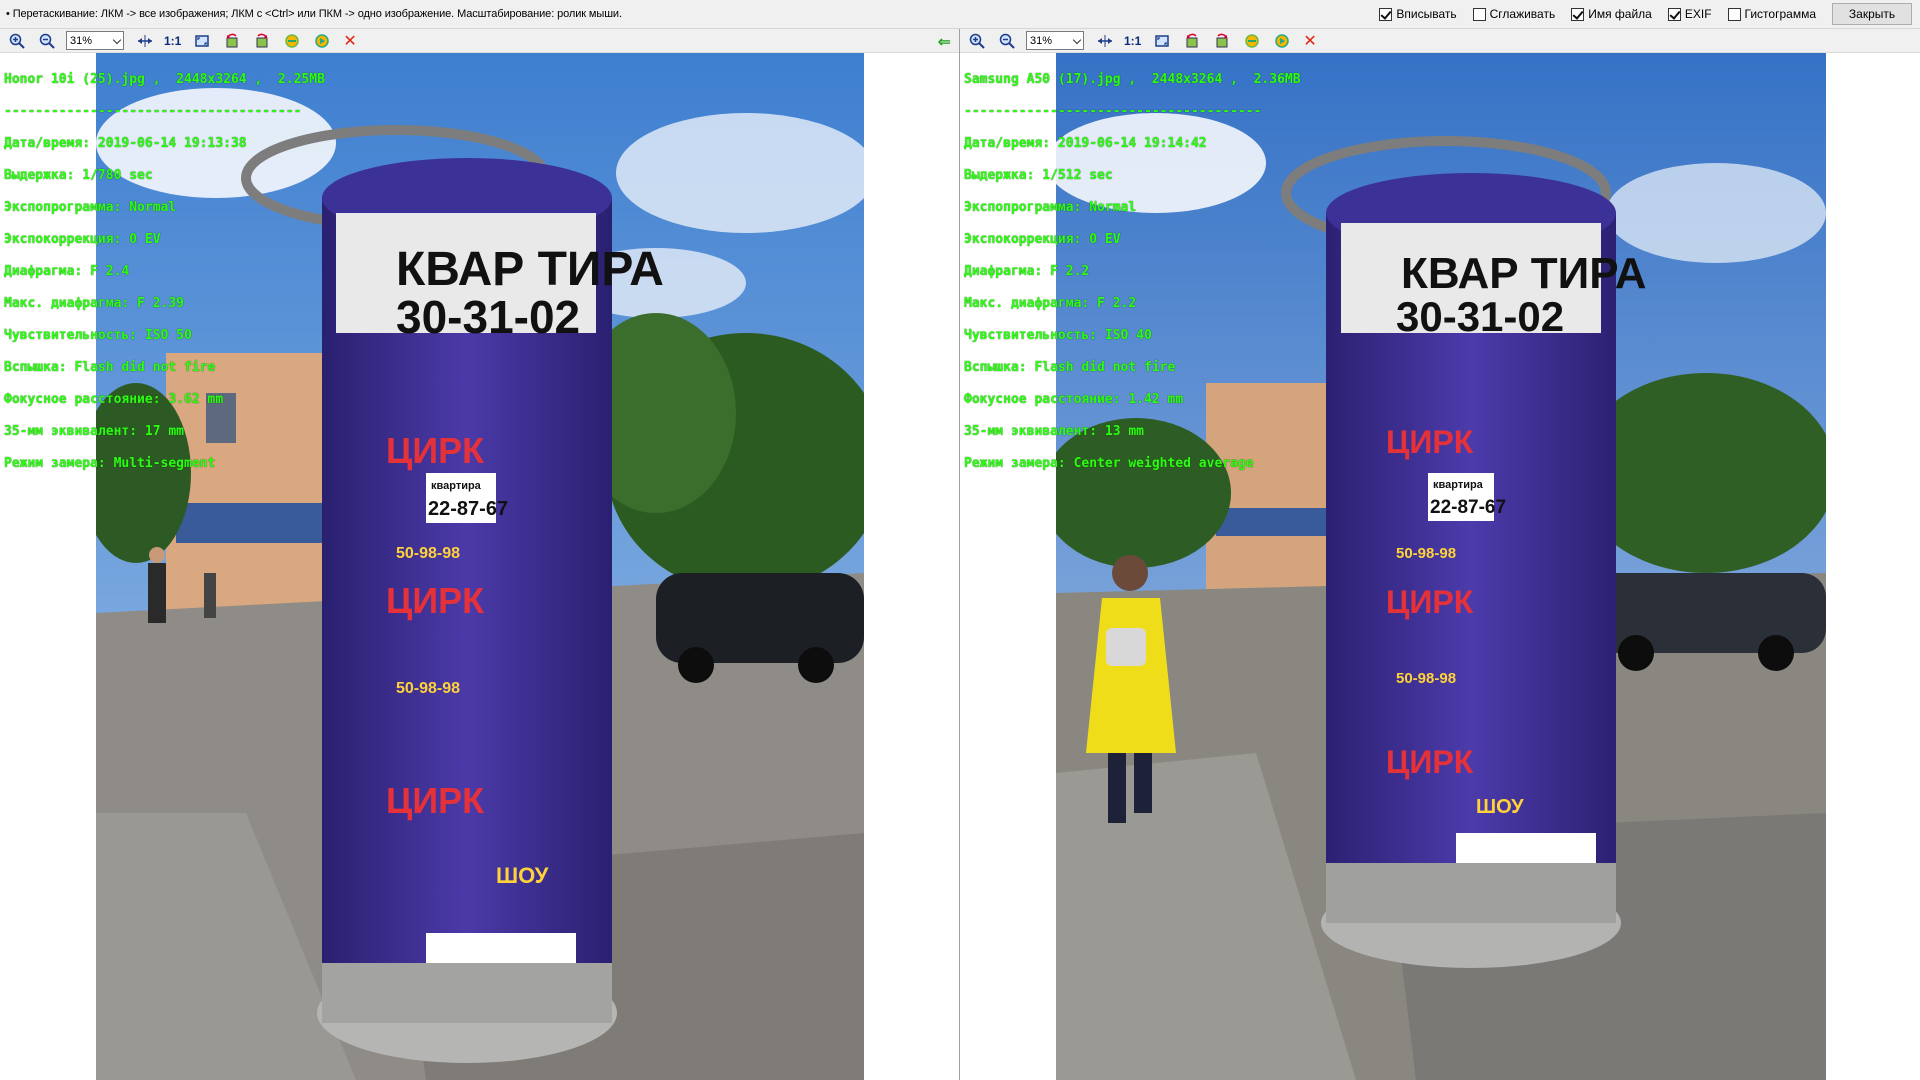  I want to click on checkbox-filename, so click(1578, 14).